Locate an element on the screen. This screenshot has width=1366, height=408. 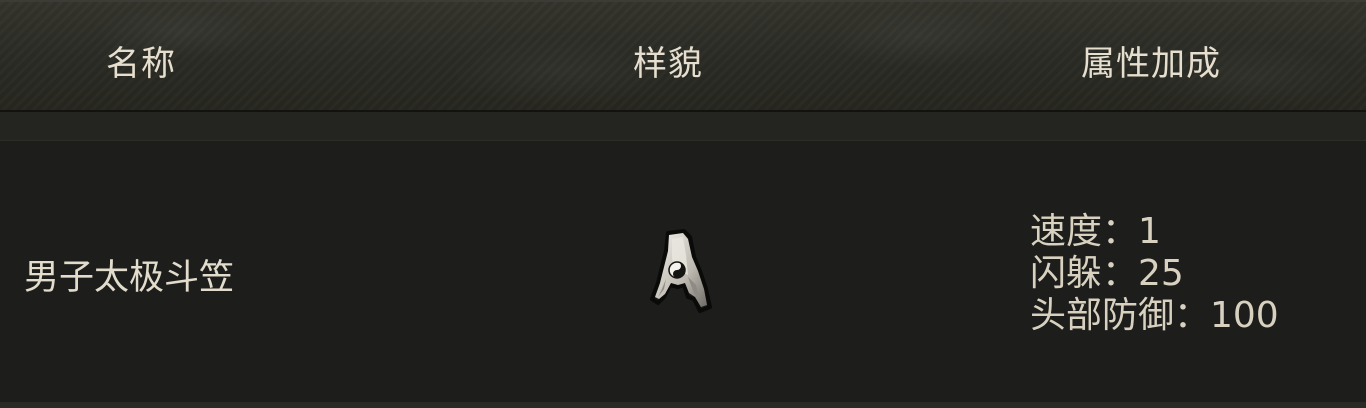
attribute-speed: 速度：1 is located at coordinates (1095, 231).